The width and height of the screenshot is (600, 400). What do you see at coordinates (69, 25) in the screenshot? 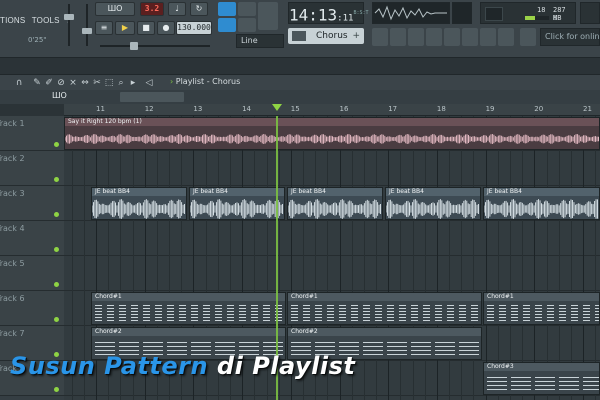
I see `master-volume-slider` at bounding box center [69, 25].